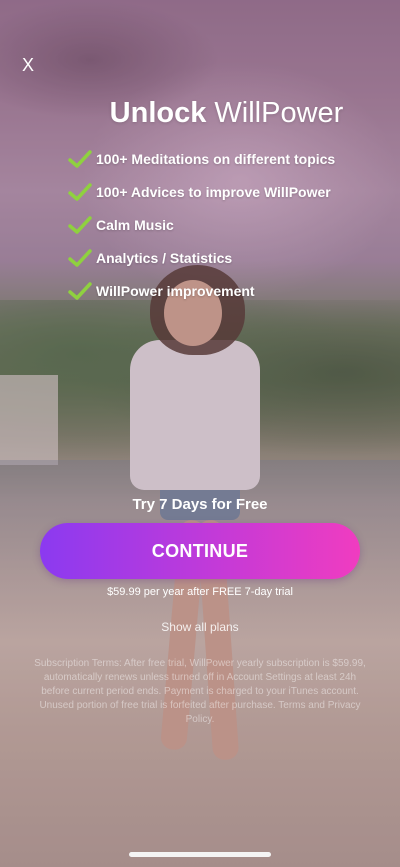  What do you see at coordinates (200, 592) in the screenshot?
I see `price-text: $59.99 per year after FREE 7-day trial` at bounding box center [200, 592].